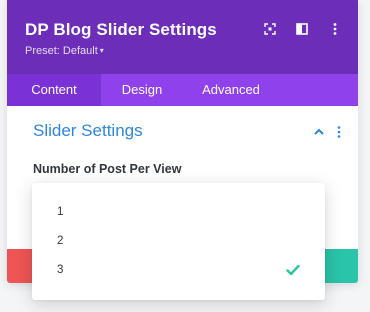 The height and width of the screenshot is (312, 370). I want to click on more-vertical-icon, so click(339, 132).